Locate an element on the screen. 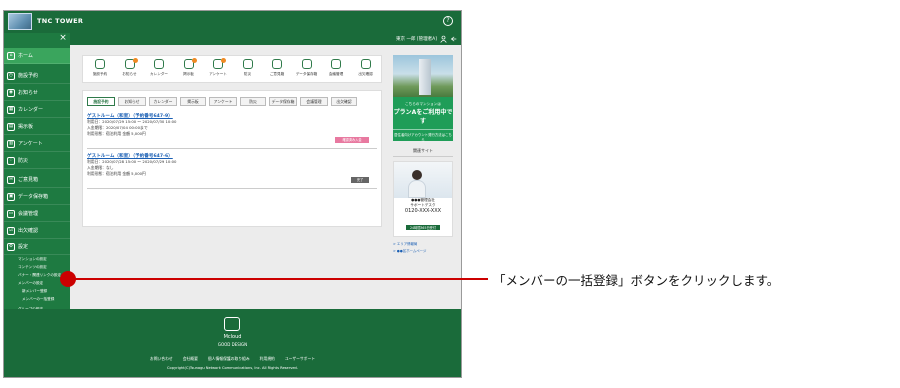 The height and width of the screenshot is (388, 900). support-photo is located at coordinates (423, 180).